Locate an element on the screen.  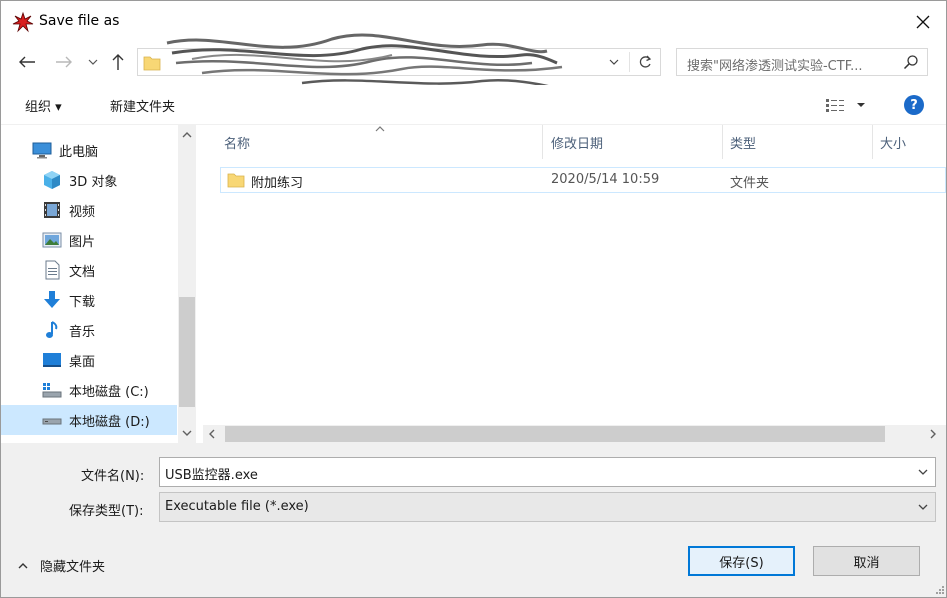
command-bar: 组织 ▾ 新建文件夹 ? is located at coordinates (473, 105).